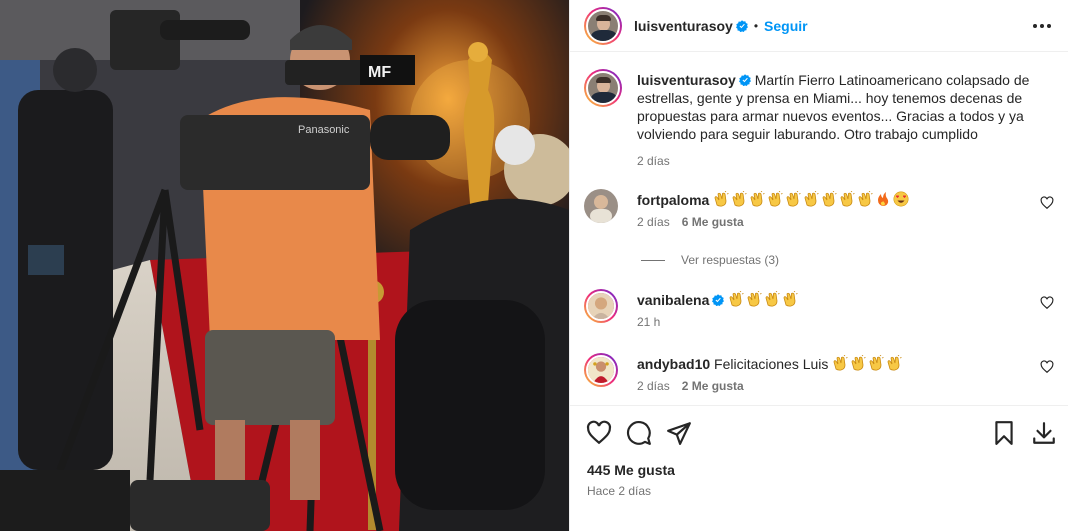 This screenshot has width=1068, height=531. What do you see at coordinates (639, 433) in the screenshot?
I see `comment-icon` at bounding box center [639, 433].